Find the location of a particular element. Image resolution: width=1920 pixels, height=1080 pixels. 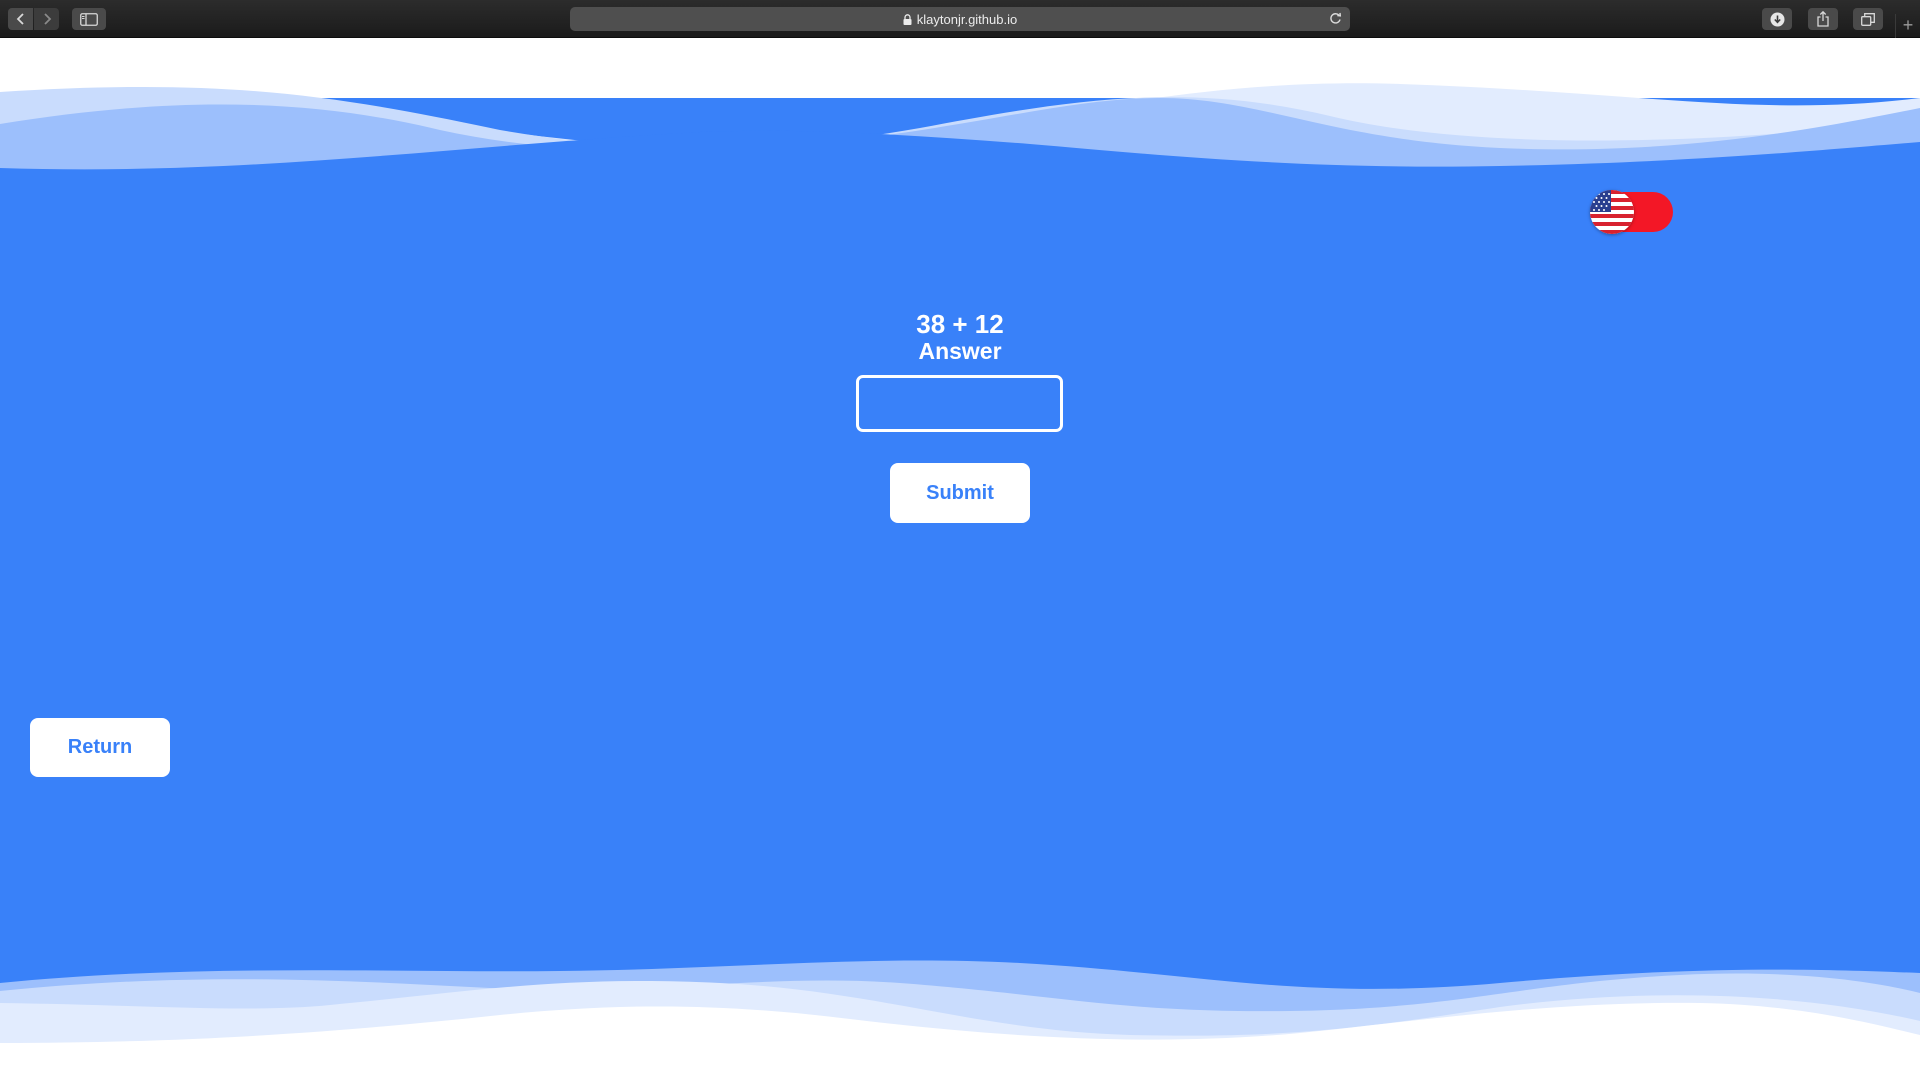

tabs-overview-icon is located at coordinates (1868, 19).